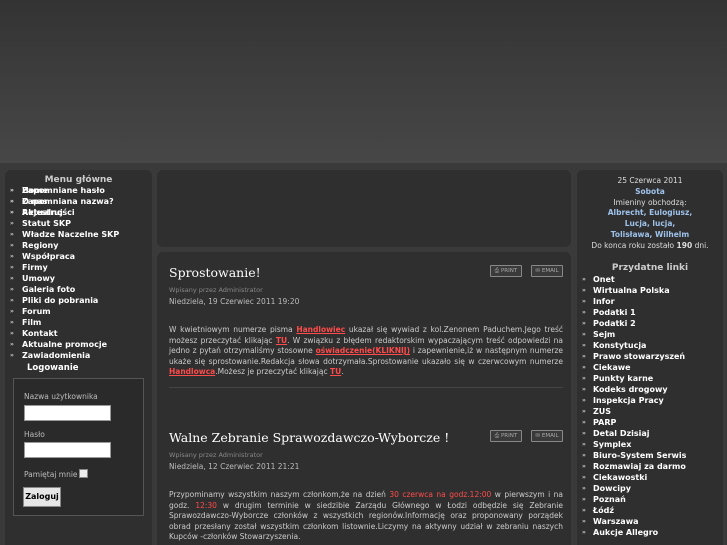 This screenshot has height=545, width=727. I want to click on menu-item: » Aktualne promocje, so click(78, 344).